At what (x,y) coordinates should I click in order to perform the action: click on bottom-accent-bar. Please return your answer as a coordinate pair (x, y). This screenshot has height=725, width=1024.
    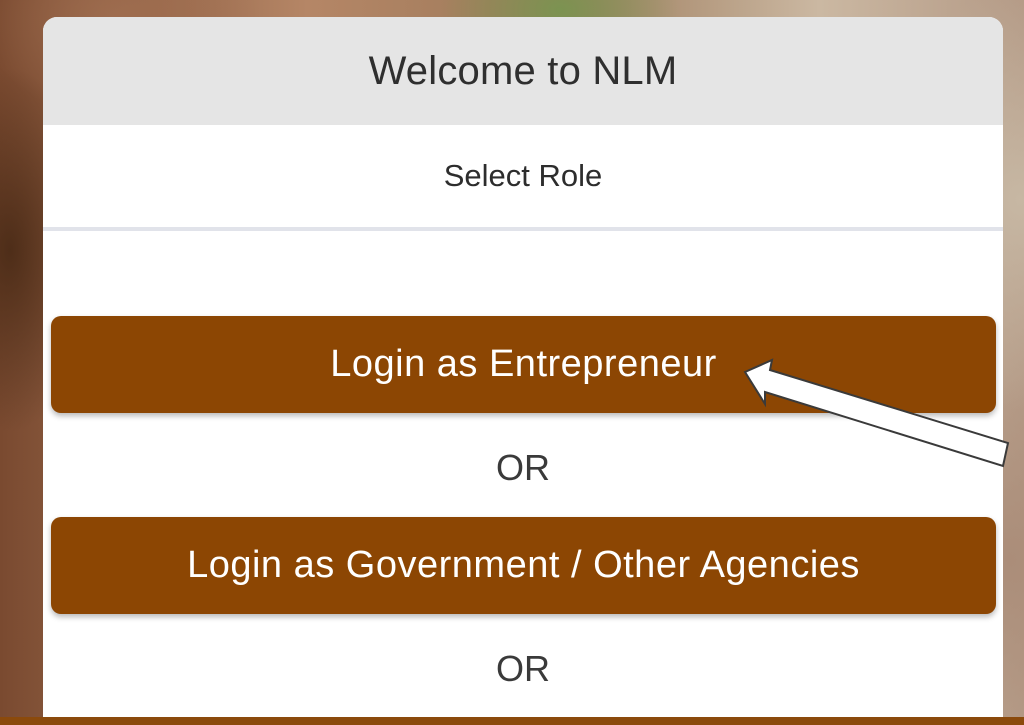
    Looking at the image, I should click on (512, 721).